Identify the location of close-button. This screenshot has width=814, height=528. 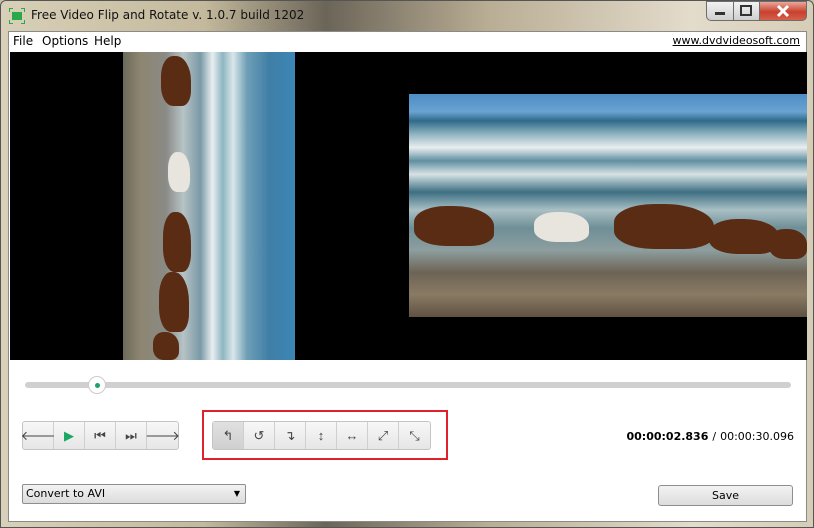
(783, 11).